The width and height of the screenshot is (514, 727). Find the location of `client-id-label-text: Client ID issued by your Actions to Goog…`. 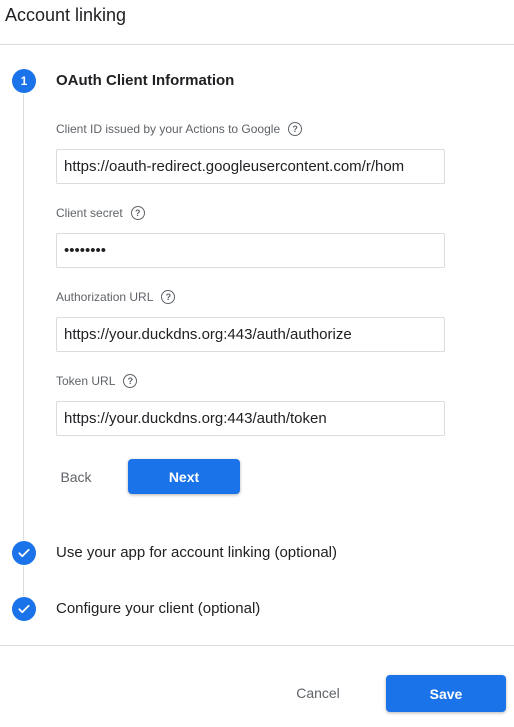

client-id-label-text: Client ID issued by your Actions to Goog… is located at coordinates (168, 129).